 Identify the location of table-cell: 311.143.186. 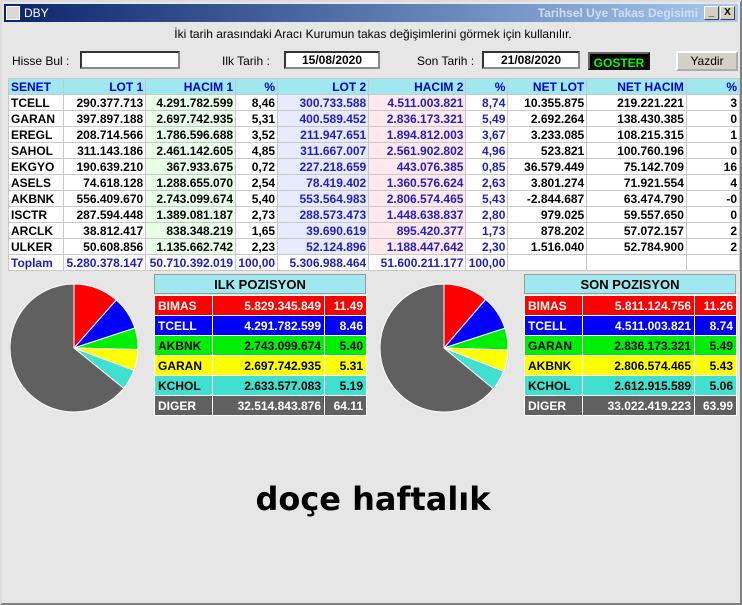
(105, 150).